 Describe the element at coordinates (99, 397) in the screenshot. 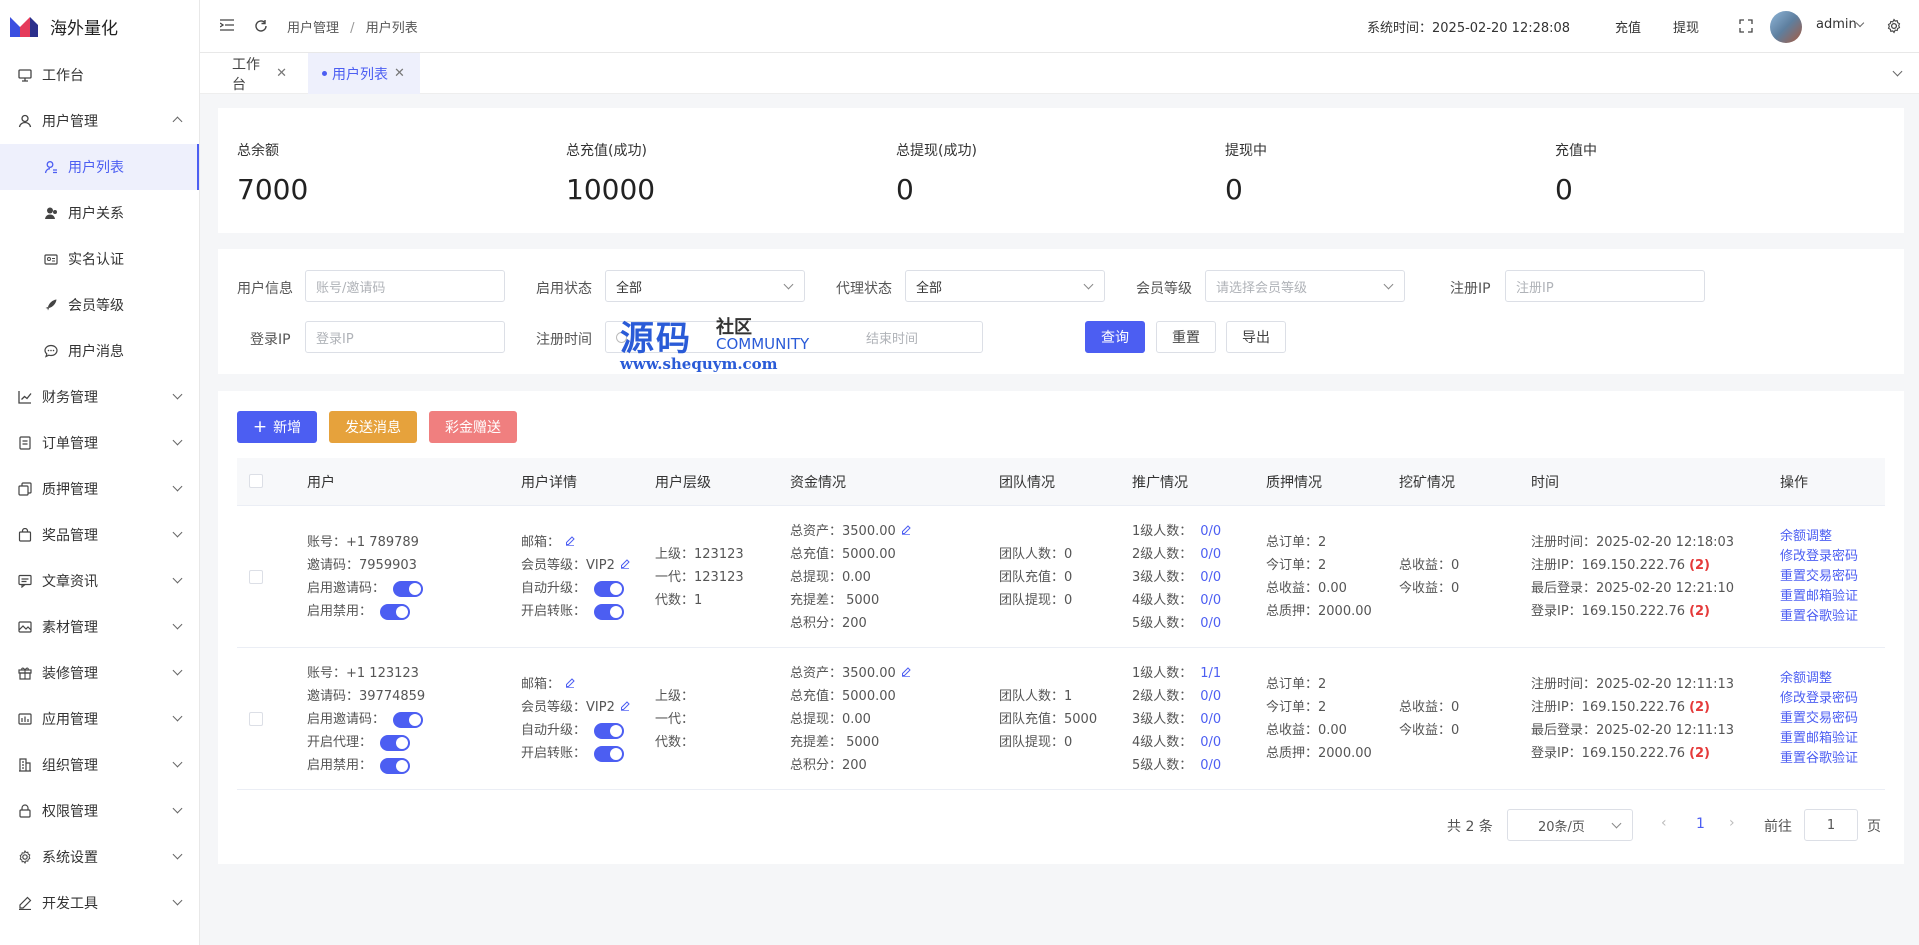

I see `sidebar-item-7: 财务管理` at that location.